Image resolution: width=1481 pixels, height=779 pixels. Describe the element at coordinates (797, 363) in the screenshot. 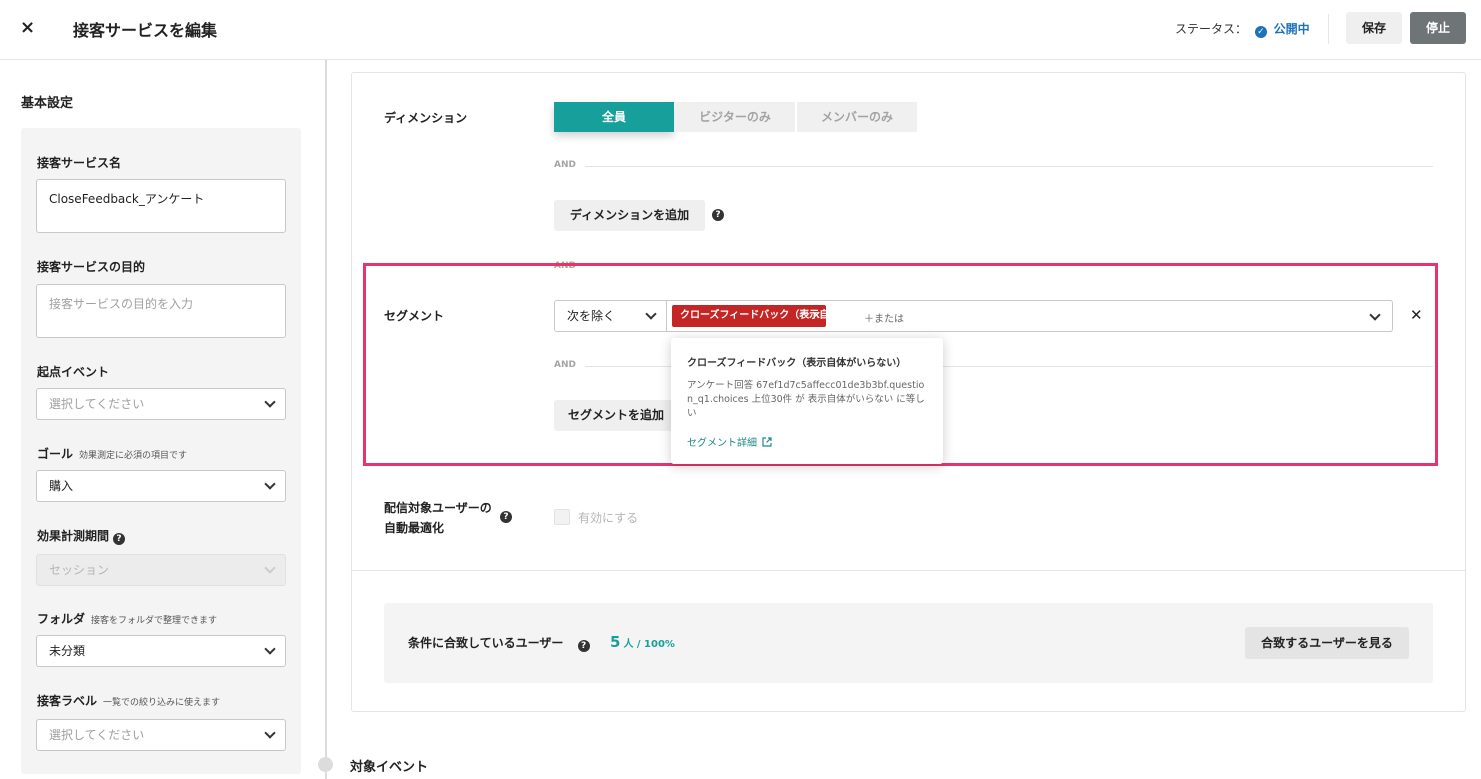

I see `popover-title: クローズフィードバック（表示自体がいらない）` at that location.